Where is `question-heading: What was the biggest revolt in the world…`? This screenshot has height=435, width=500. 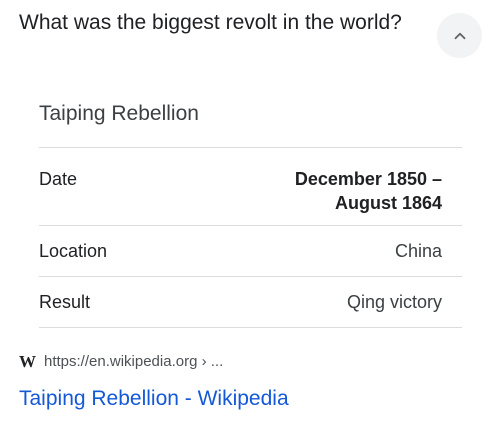
question-heading: What was the biggest revolt in the world… is located at coordinates (210, 22).